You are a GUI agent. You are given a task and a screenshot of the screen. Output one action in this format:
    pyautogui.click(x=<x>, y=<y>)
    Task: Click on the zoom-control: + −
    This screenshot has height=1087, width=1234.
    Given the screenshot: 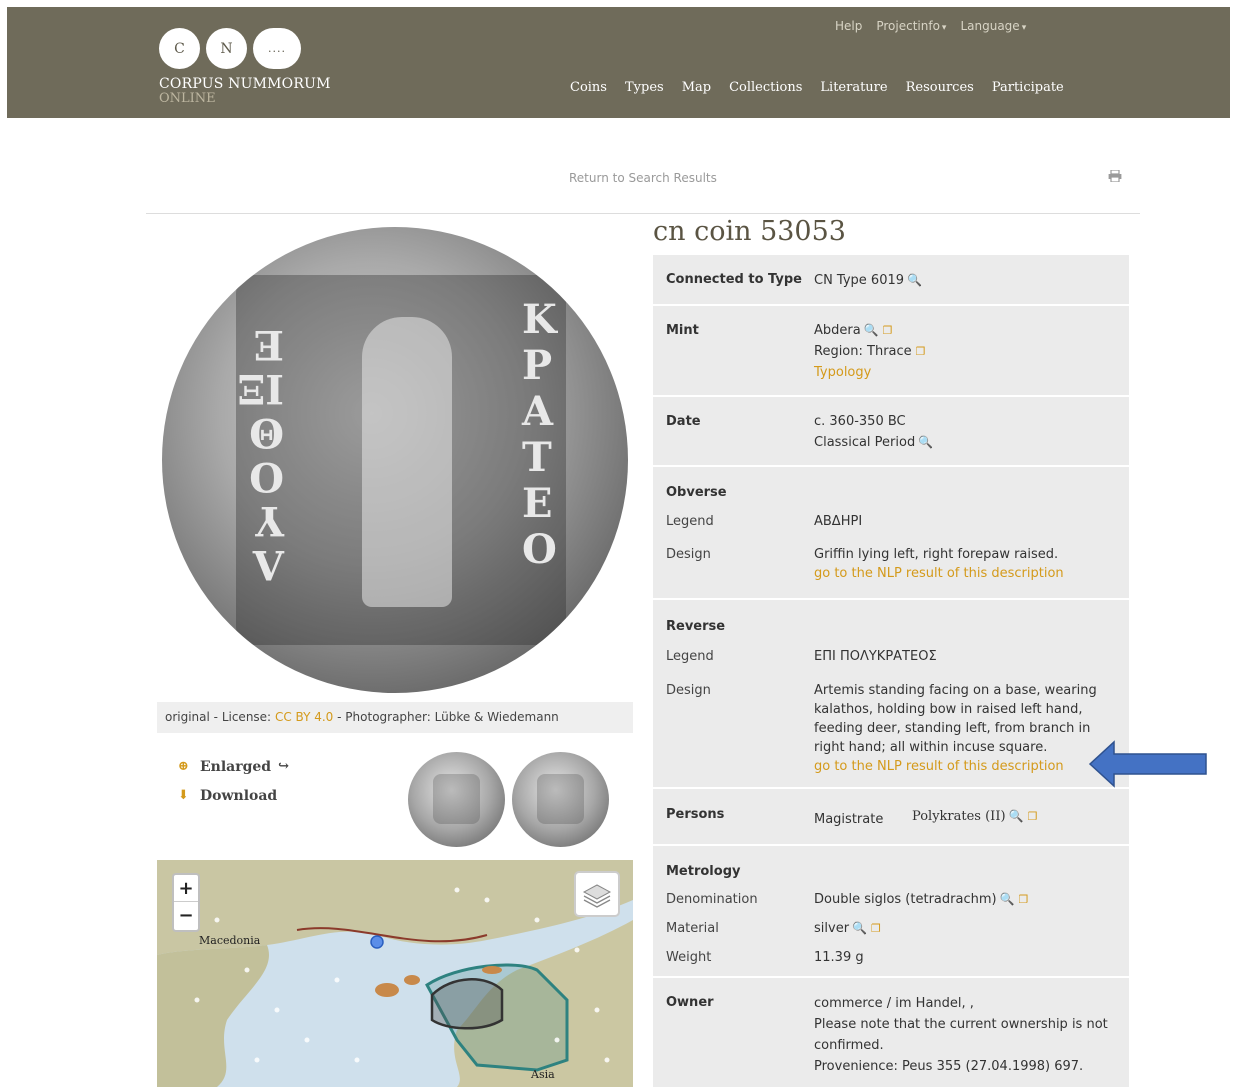 What is the action you would take?
    pyautogui.click(x=186, y=902)
    